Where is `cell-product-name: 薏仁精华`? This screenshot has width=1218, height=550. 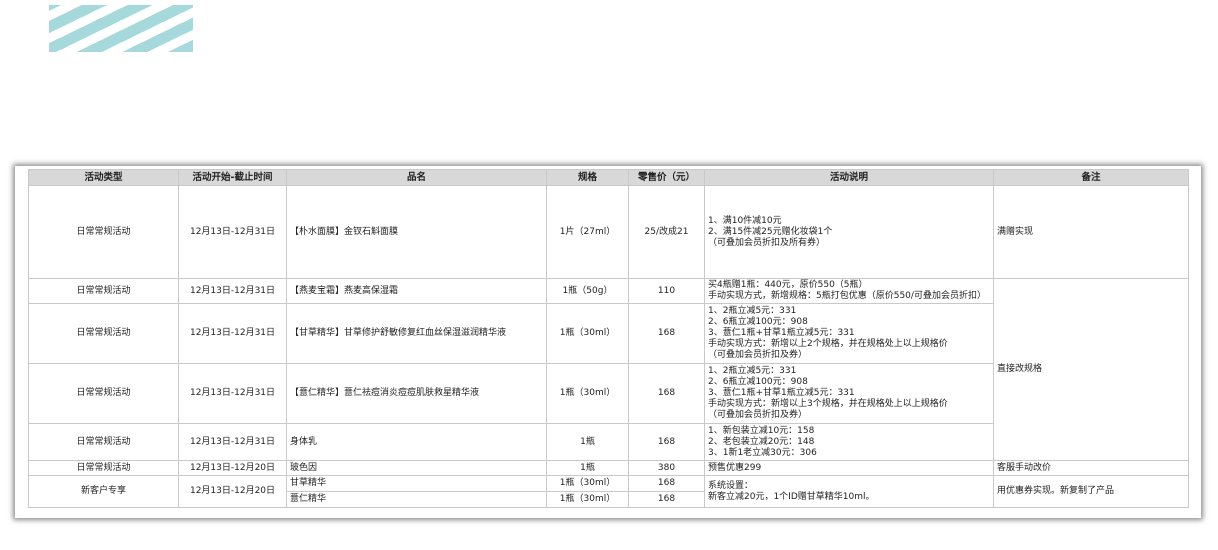
cell-product-name: 薏仁精华 is located at coordinates (416, 499).